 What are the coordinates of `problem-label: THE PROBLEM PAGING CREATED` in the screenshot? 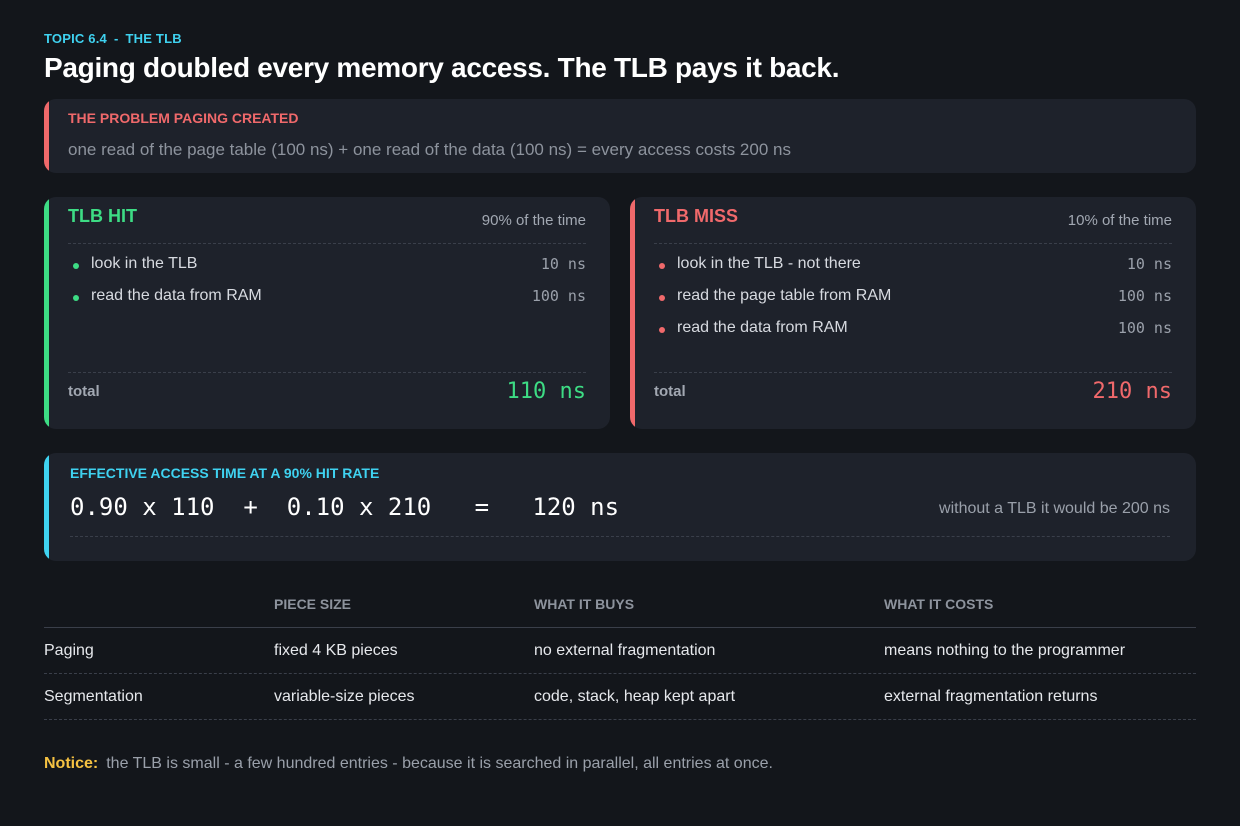 It's located at (183, 118).